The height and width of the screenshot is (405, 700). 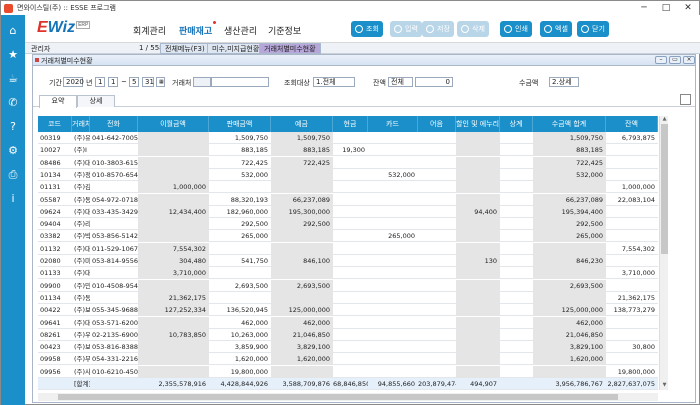 What do you see at coordinates (13, 199) in the screenshot?
I see `info-icon: i` at bounding box center [13, 199].